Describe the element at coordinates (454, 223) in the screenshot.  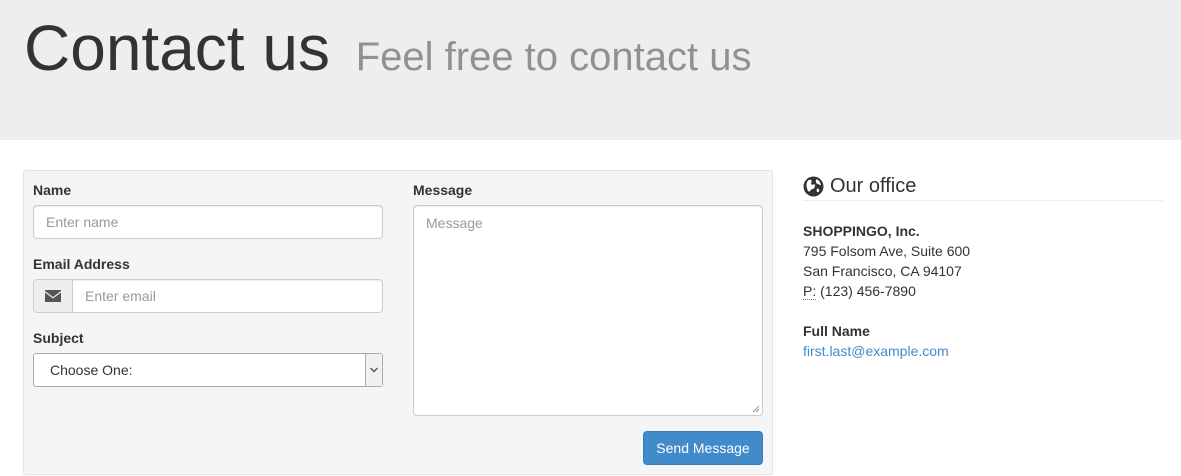
I see `message-placeholder: Message` at that location.